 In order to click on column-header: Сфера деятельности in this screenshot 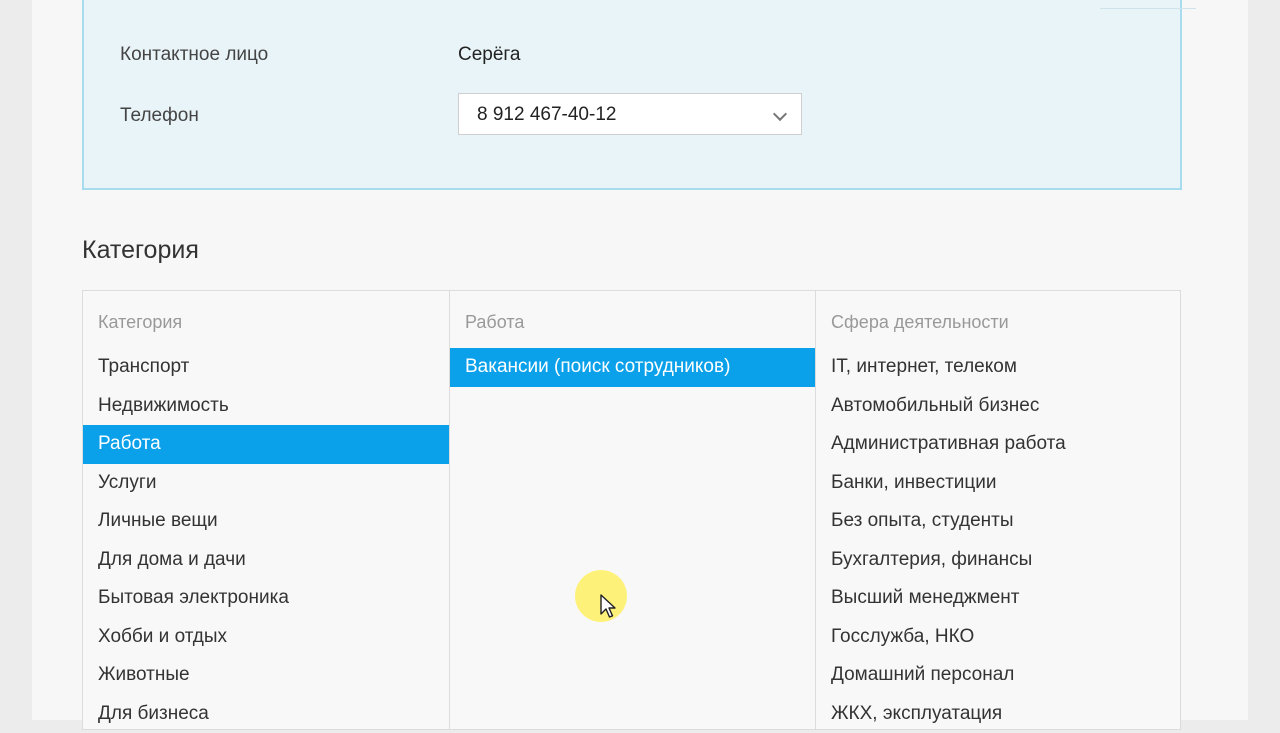, I will do `click(920, 322)`.